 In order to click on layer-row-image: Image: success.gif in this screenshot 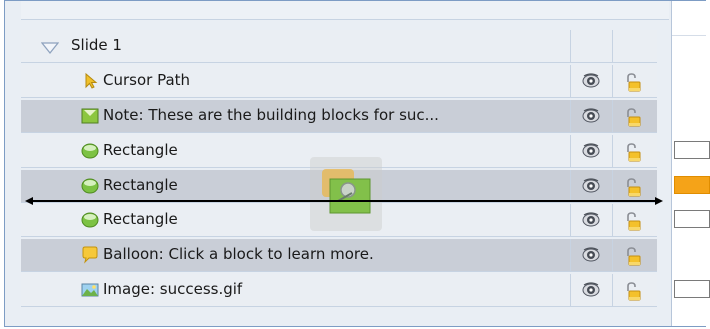, I will do `click(339, 290)`.